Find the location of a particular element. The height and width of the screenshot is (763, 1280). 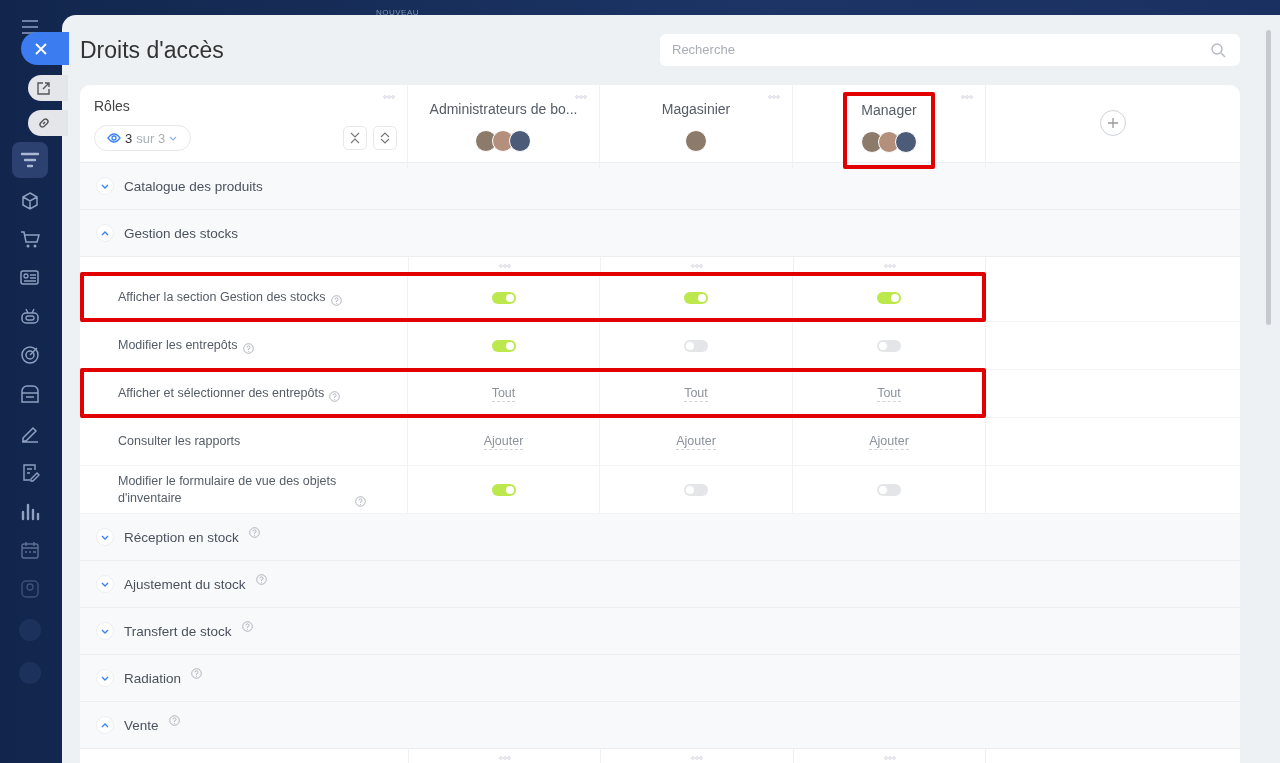

collapse-all-button is located at coordinates (355, 138).